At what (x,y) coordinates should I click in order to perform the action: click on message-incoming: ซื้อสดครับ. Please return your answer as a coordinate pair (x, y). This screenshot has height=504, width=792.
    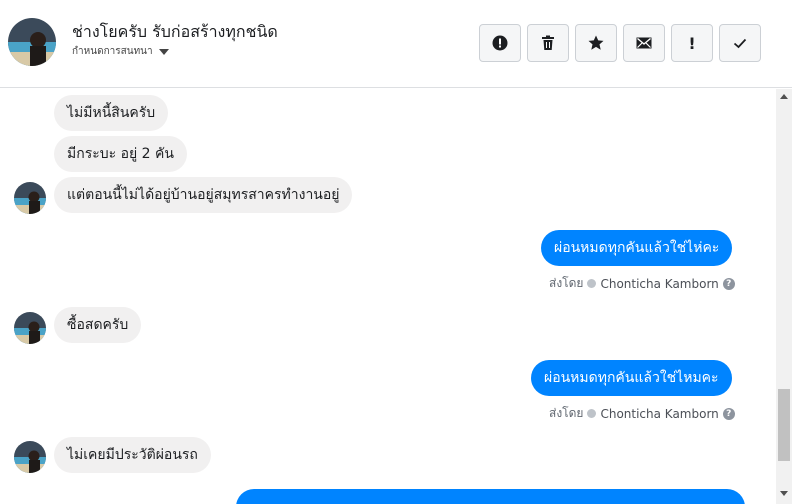
    Looking at the image, I should click on (98, 325).